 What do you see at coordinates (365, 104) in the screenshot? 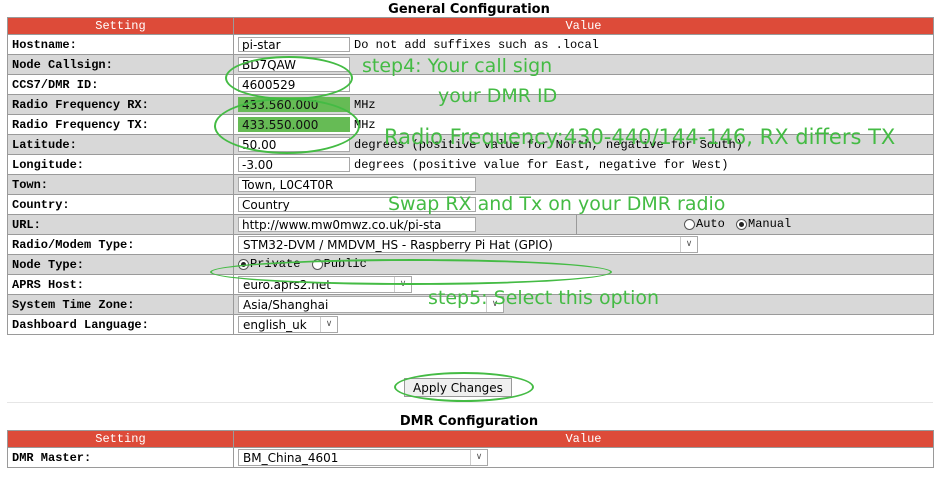
I see `rx-unit: MHz` at bounding box center [365, 104].